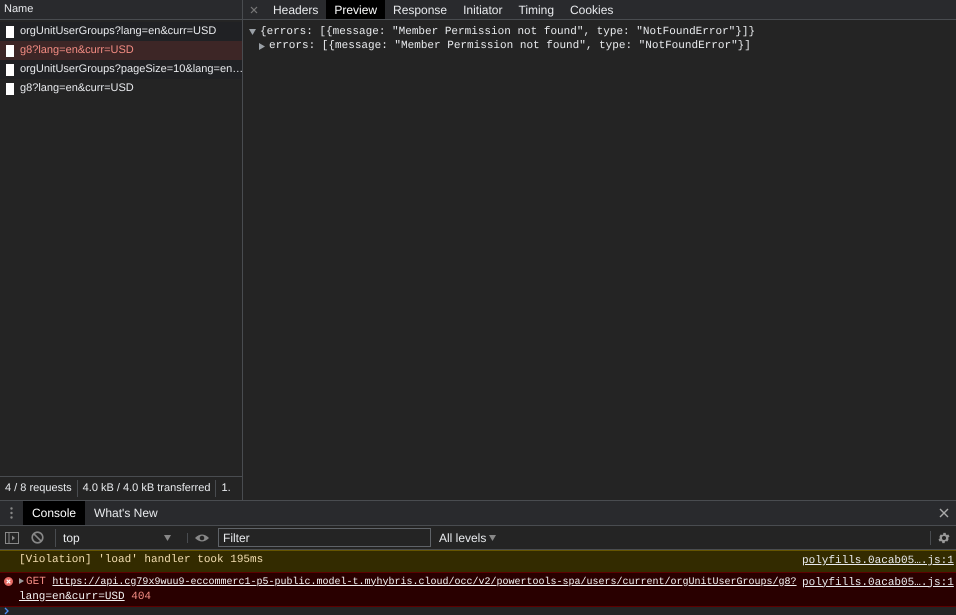 The height and width of the screenshot is (615, 956). I want to click on status-text: 4.0 kB / 4.0 kB transferred, so click(146, 488).